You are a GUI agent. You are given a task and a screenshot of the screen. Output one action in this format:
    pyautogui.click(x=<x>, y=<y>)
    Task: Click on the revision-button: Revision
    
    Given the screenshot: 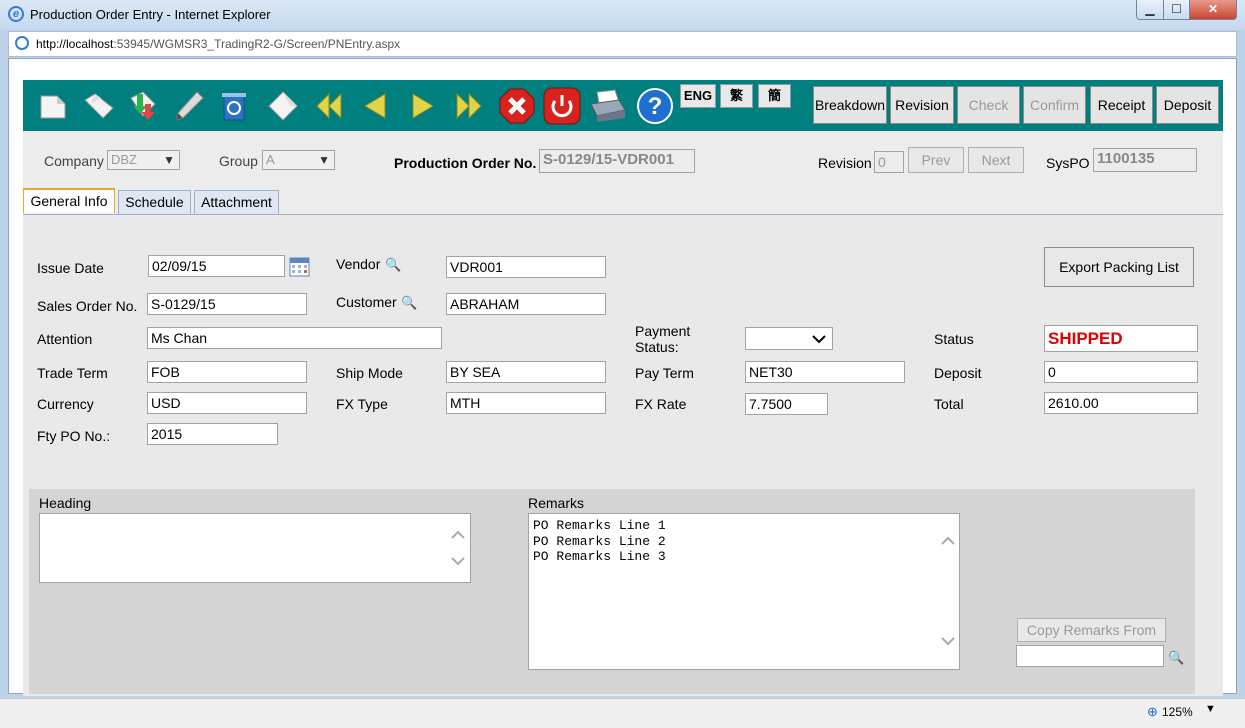 What is the action you would take?
    pyautogui.click(x=922, y=105)
    